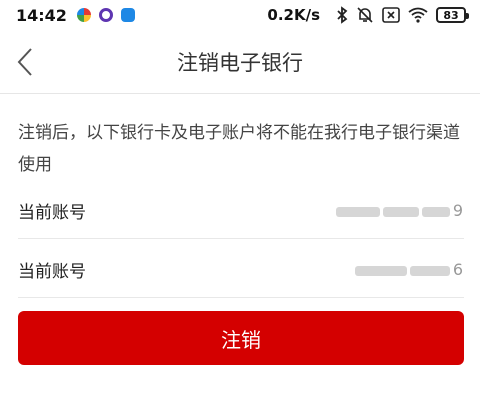 The image size is (480, 400). Describe the element at coordinates (239, 149) in the screenshot. I see `notice-text: 注销后，以下银行卡及电子账户将不能在我行电子银行渠道使用` at that location.